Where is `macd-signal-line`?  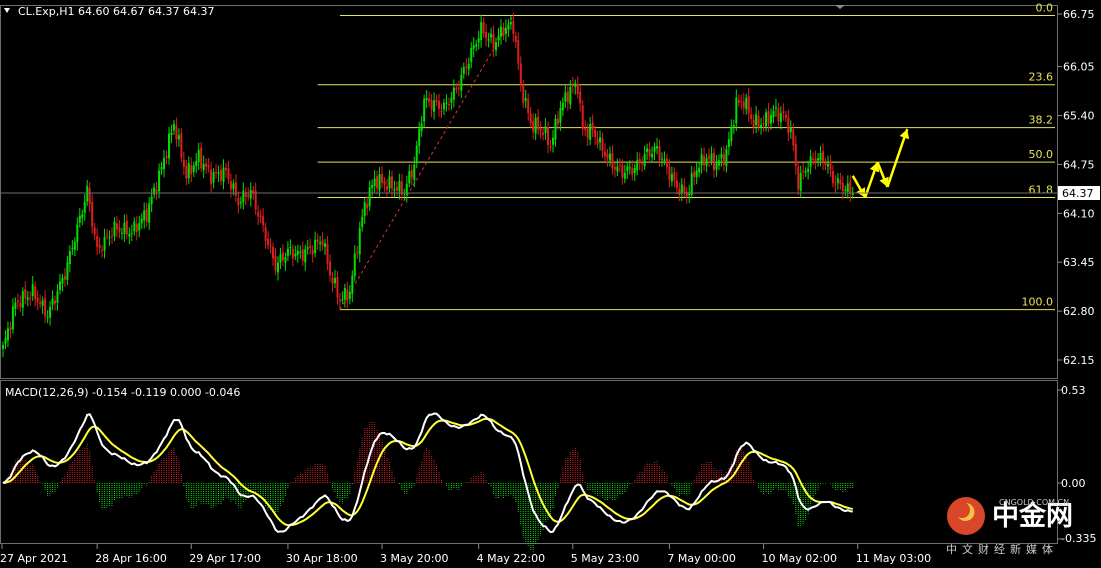 macd-signal-line is located at coordinates (427, 472).